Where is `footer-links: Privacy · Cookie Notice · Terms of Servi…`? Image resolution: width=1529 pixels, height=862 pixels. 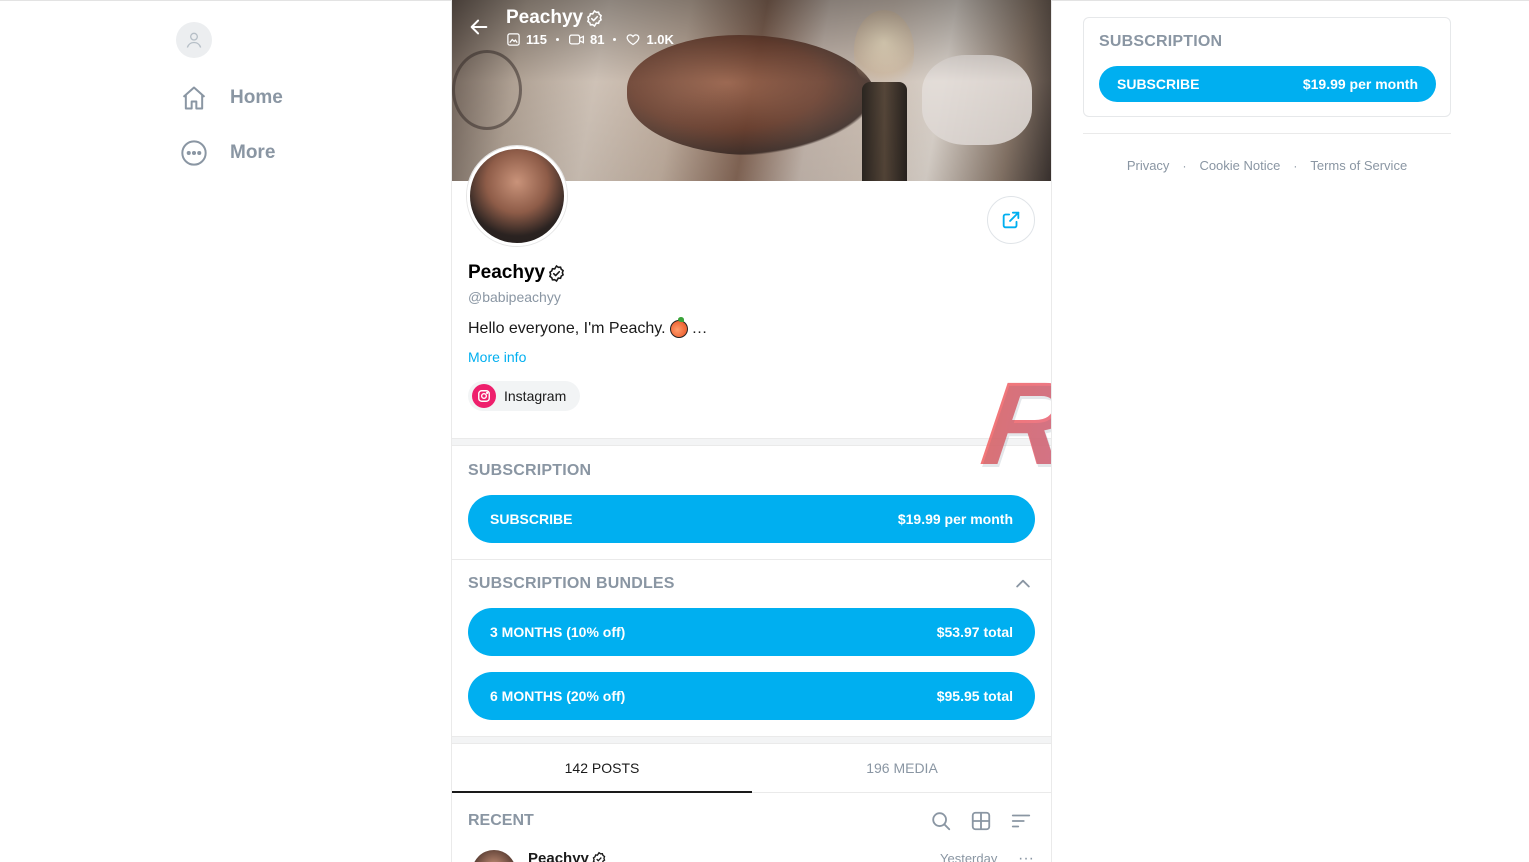
footer-links: Privacy · Cookie Notice · Terms of Servi… is located at coordinates (1267, 165).